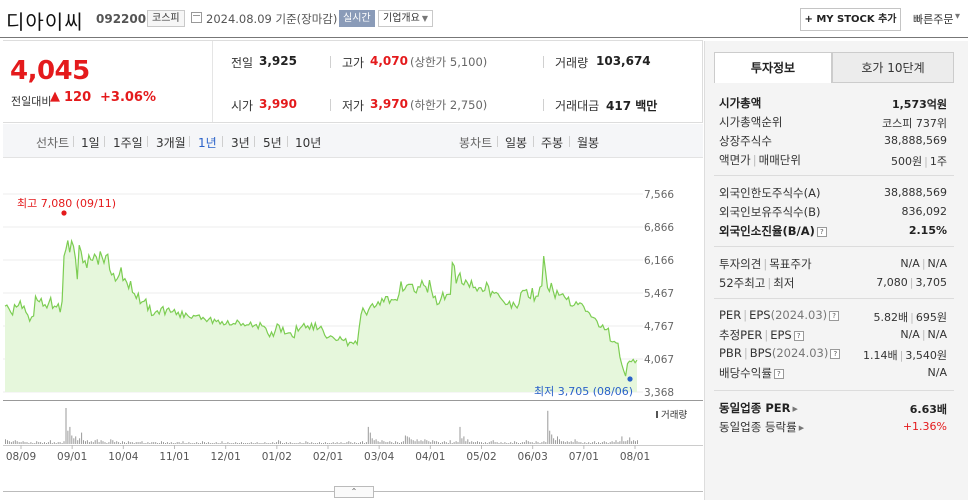 The width and height of the screenshot is (968, 500). I want to click on period-3y: 3년, so click(240, 142).